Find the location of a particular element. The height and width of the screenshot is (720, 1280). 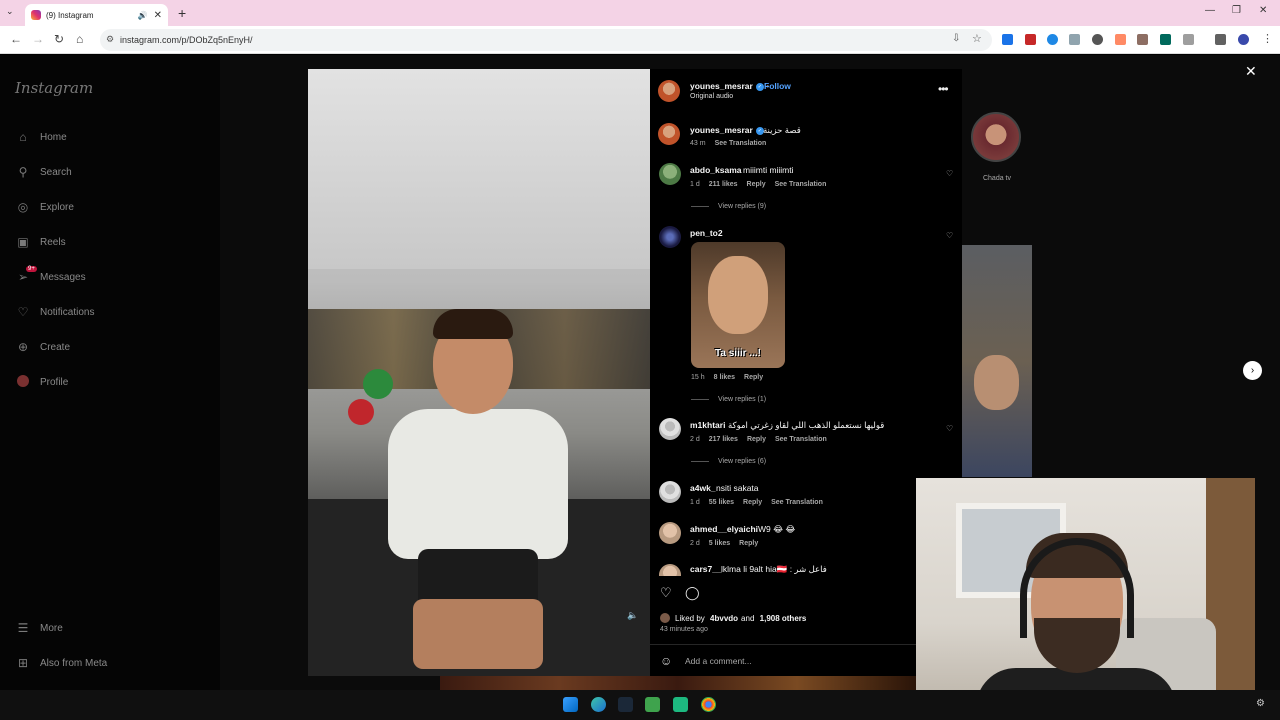

site-info-icon: ⚙ is located at coordinates (110, 39).